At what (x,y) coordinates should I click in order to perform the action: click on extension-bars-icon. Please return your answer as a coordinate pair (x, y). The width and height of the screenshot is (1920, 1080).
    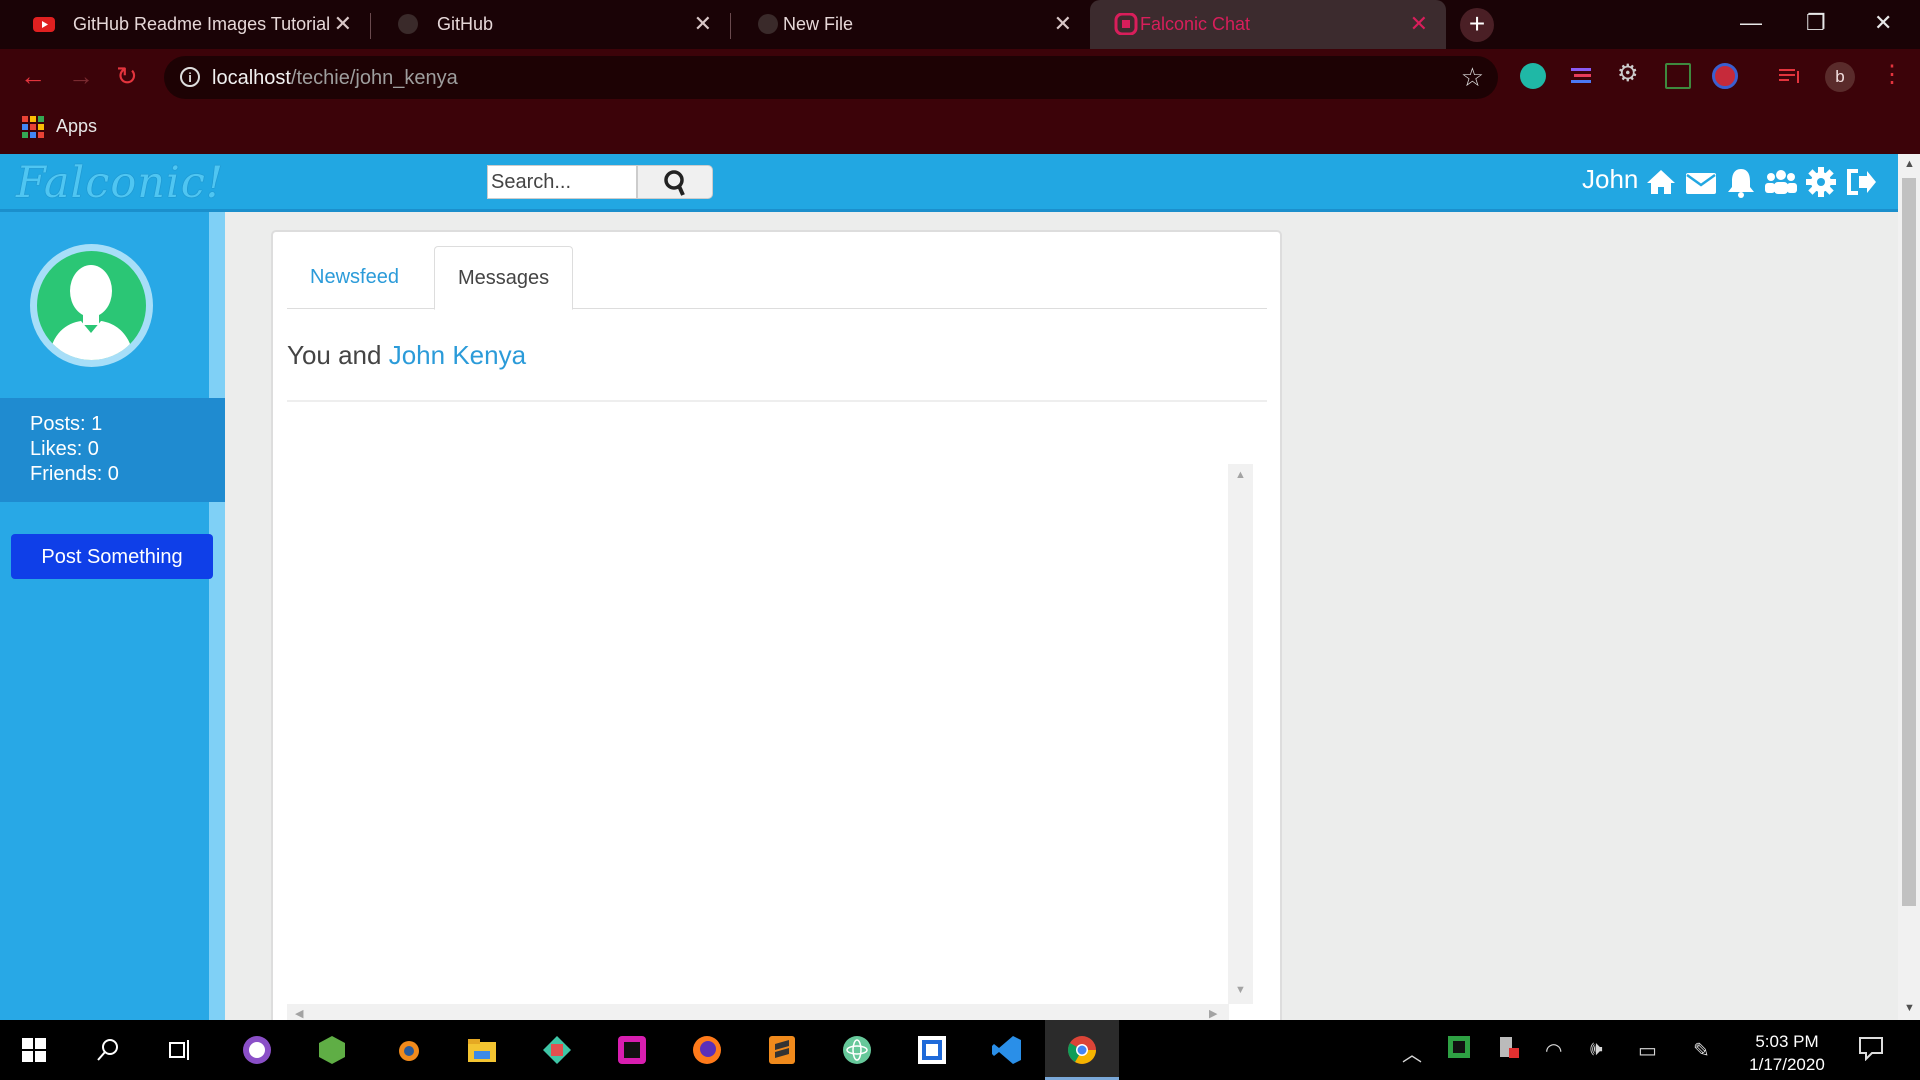
    Looking at the image, I should click on (1581, 76).